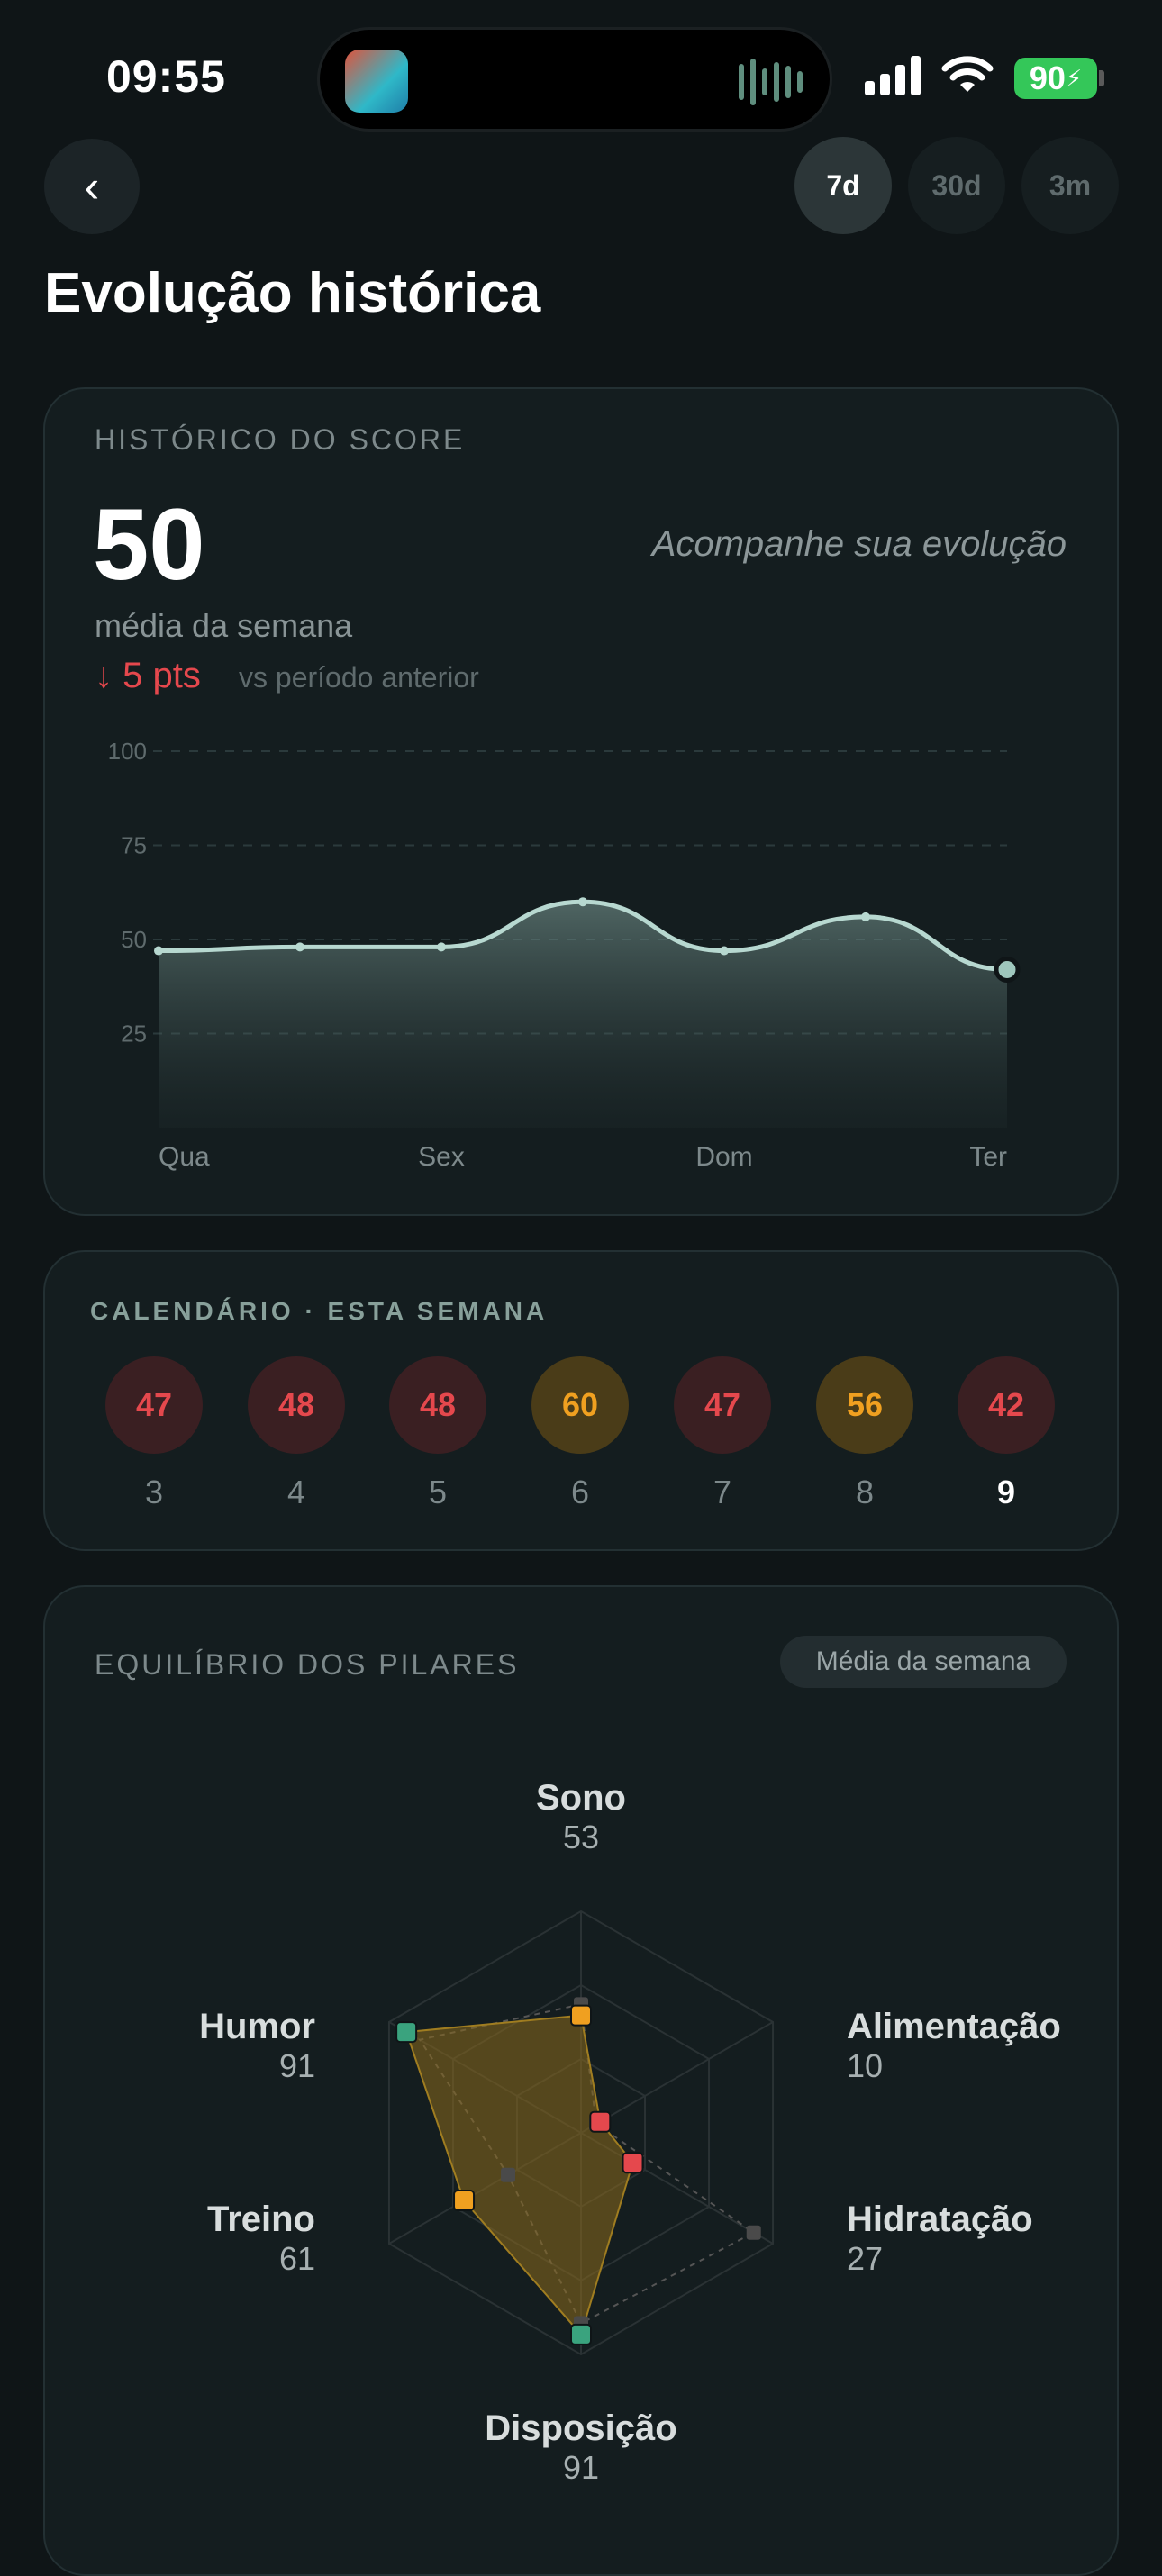  I want to click on pillar-disposicao: Disposição 91, so click(581, 2447).